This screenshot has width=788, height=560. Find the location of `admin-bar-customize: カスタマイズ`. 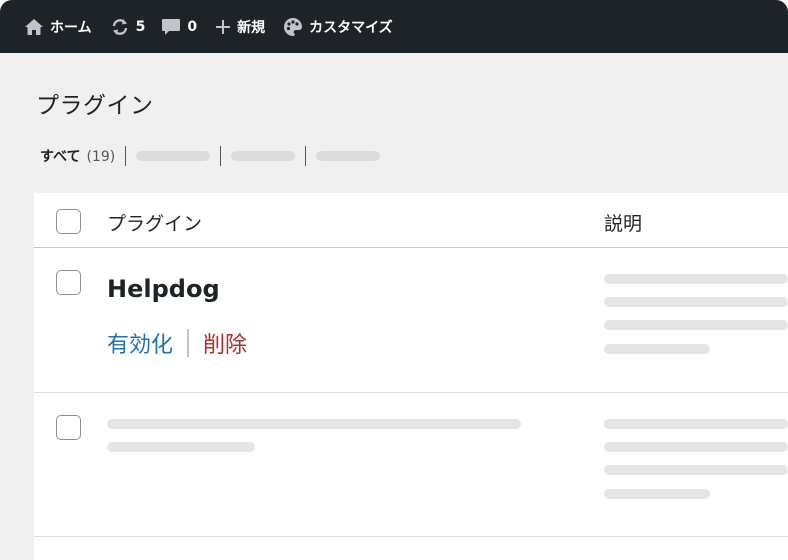

admin-bar-customize: カスタマイズ is located at coordinates (338, 27).